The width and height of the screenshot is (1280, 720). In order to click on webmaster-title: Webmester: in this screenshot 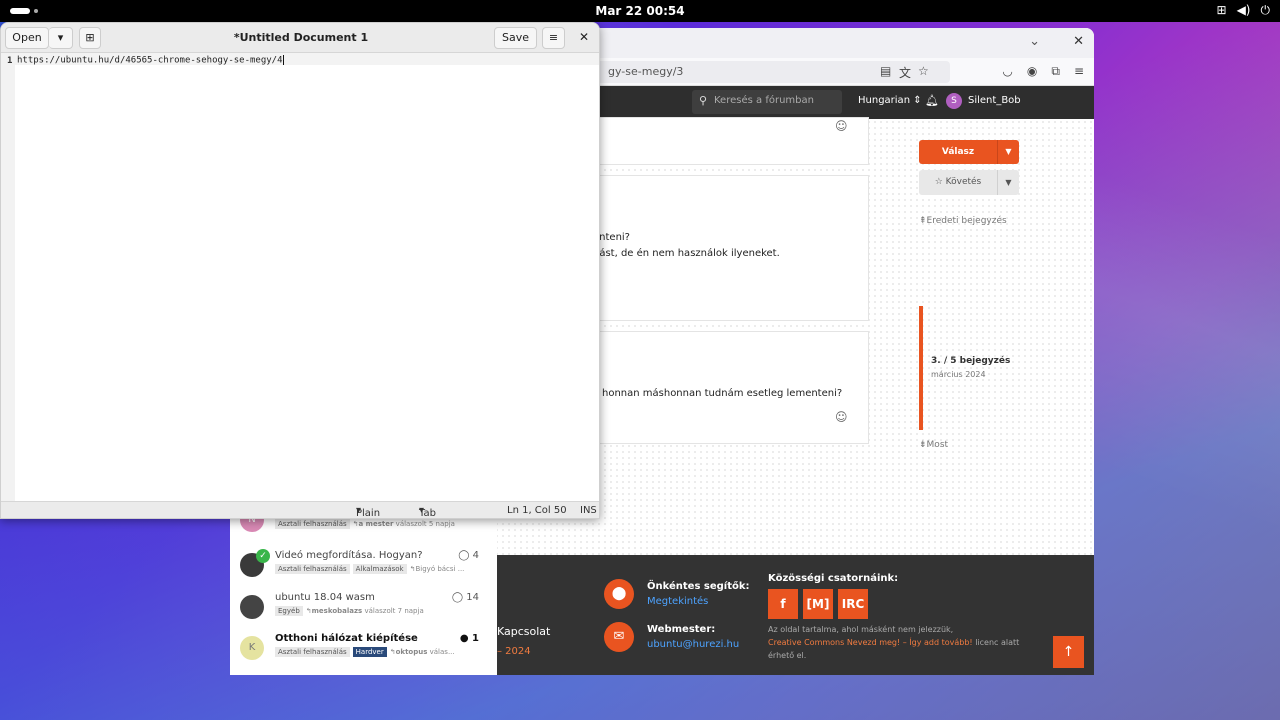, I will do `click(681, 629)`.